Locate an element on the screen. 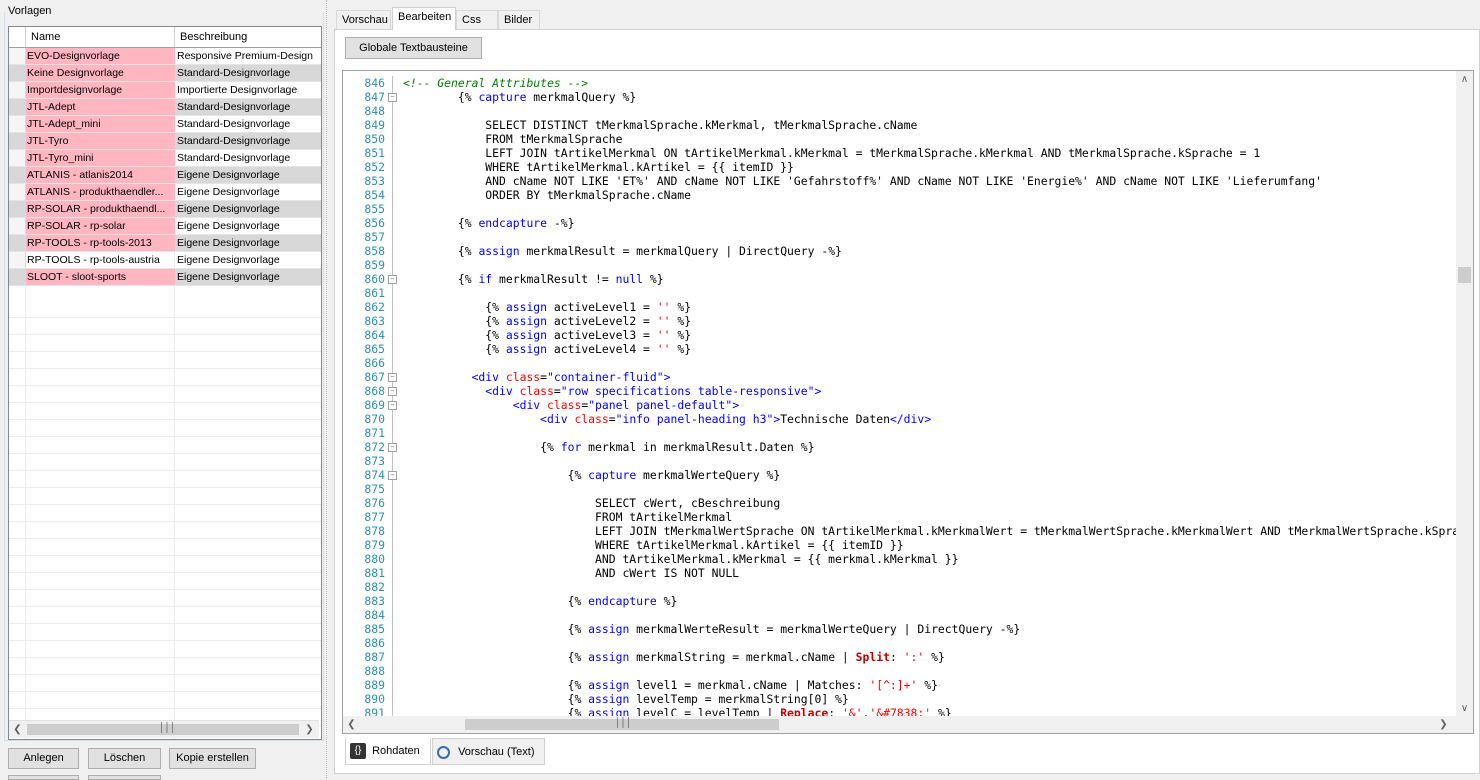 The image size is (1480, 780). code-line: 884 is located at coordinates (899, 615).